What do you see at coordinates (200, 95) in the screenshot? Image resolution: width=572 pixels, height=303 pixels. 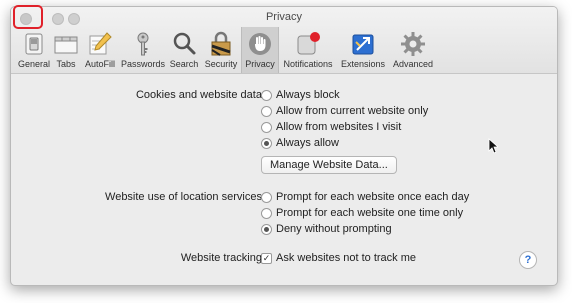 I see `cookies-label: Cookies and website data:` at bounding box center [200, 95].